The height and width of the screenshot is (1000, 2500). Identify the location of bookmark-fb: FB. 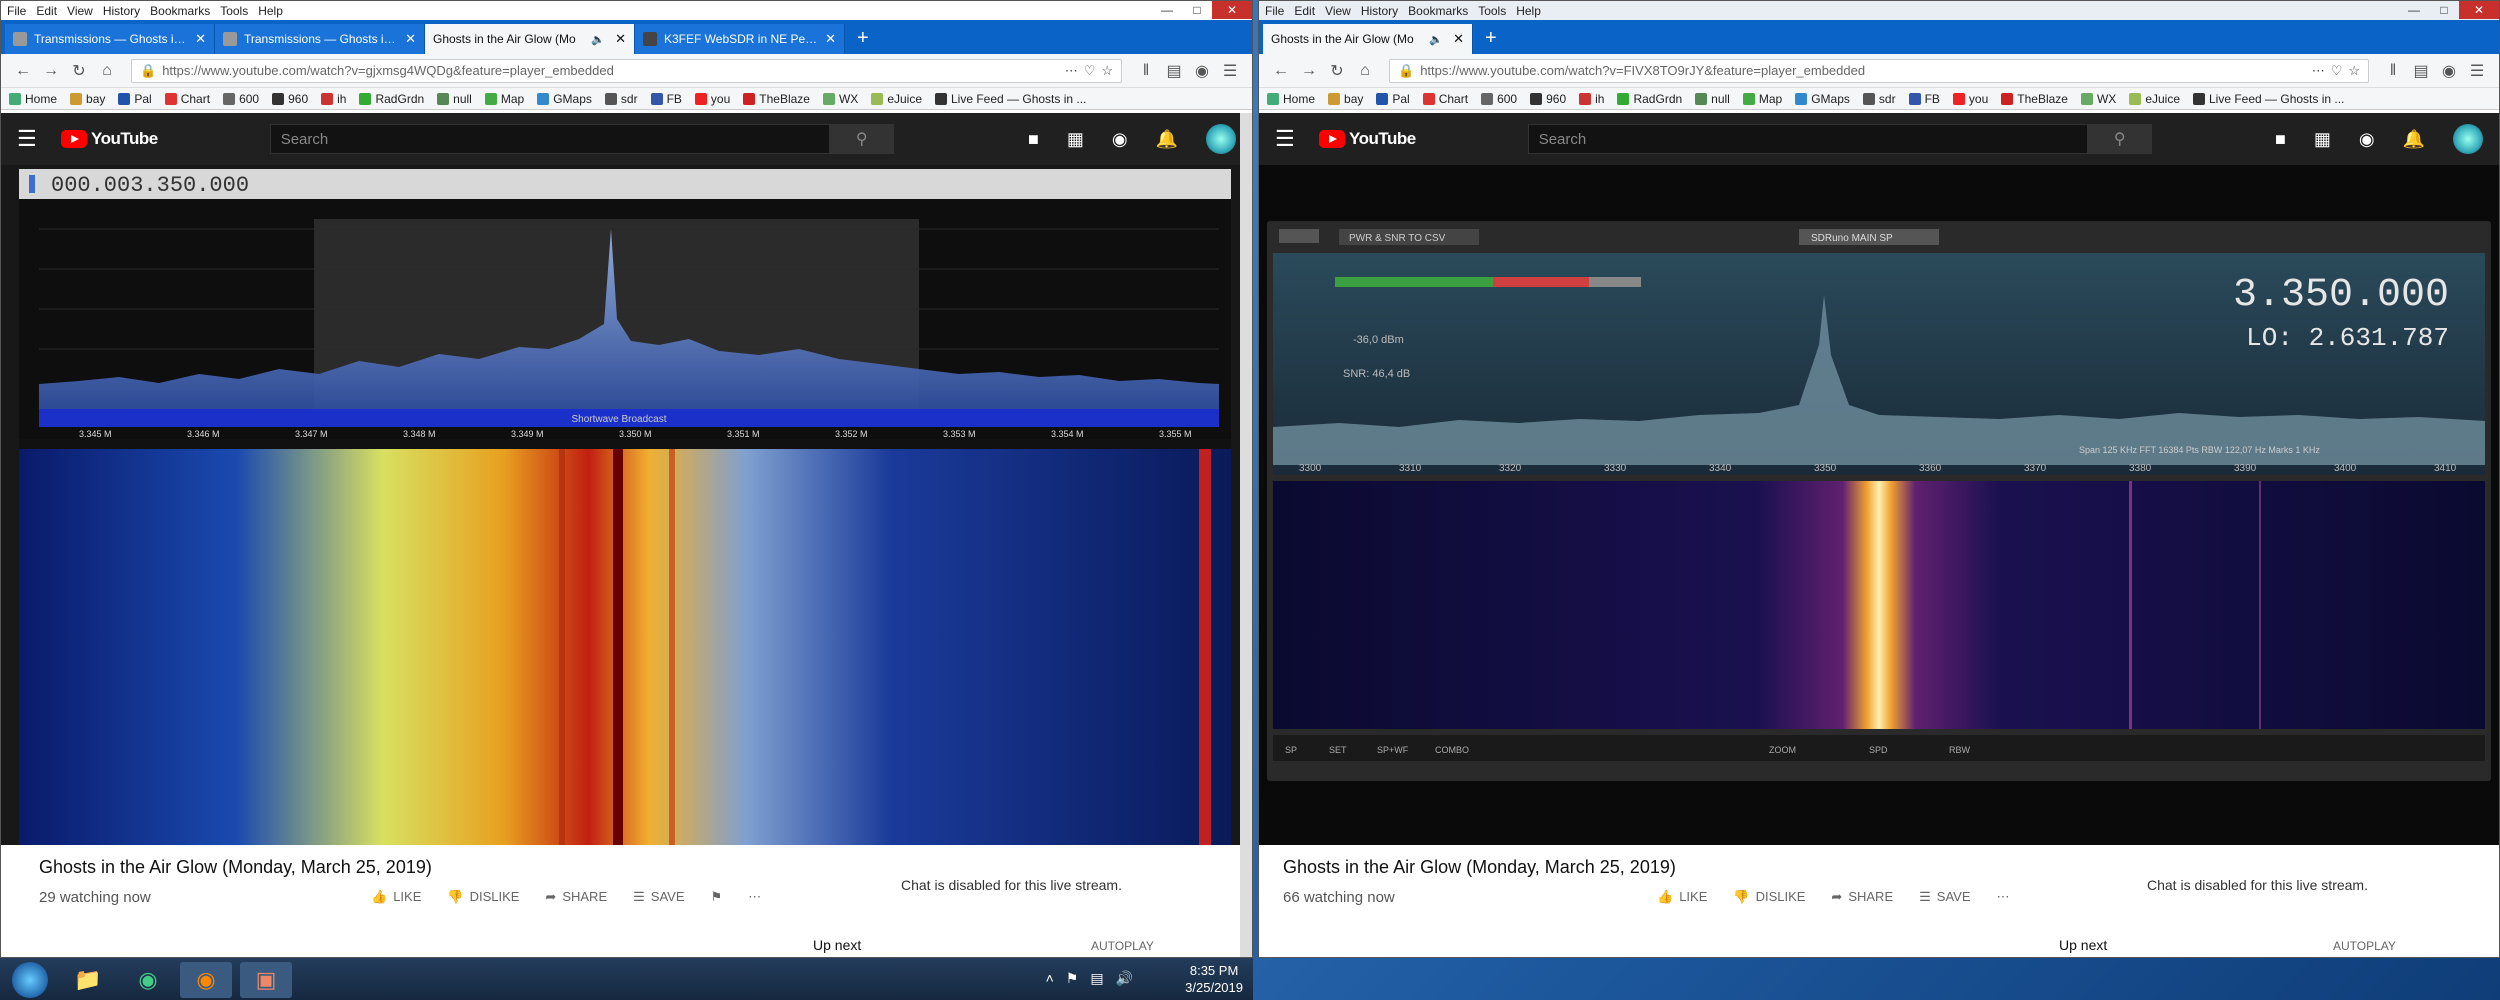
(1924, 99).